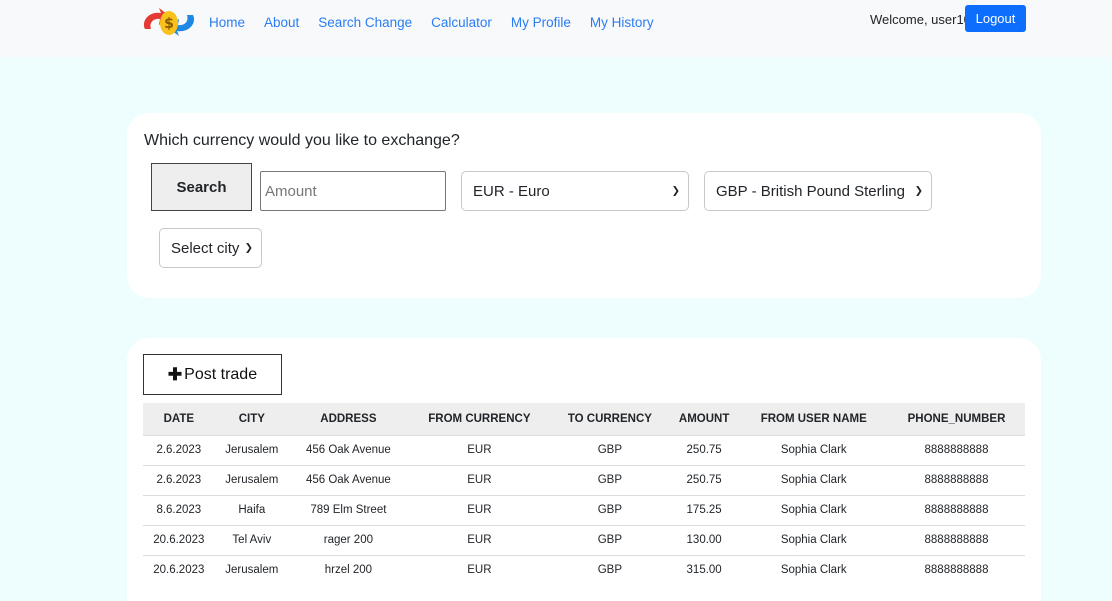 The width and height of the screenshot is (1112, 601). I want to click on nav-search-change: Search Change, so click(365, 22).